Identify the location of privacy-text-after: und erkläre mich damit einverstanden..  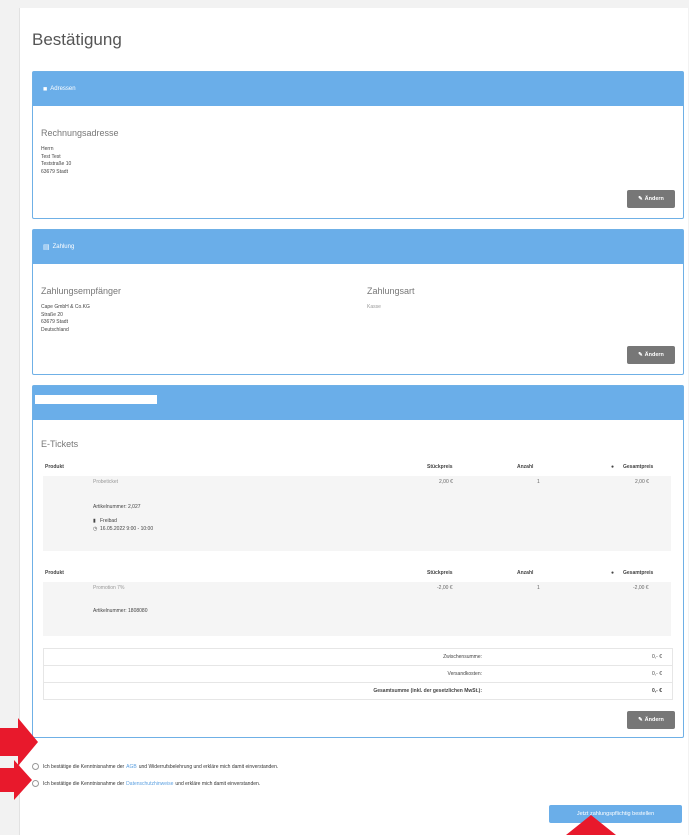
(218, 783).